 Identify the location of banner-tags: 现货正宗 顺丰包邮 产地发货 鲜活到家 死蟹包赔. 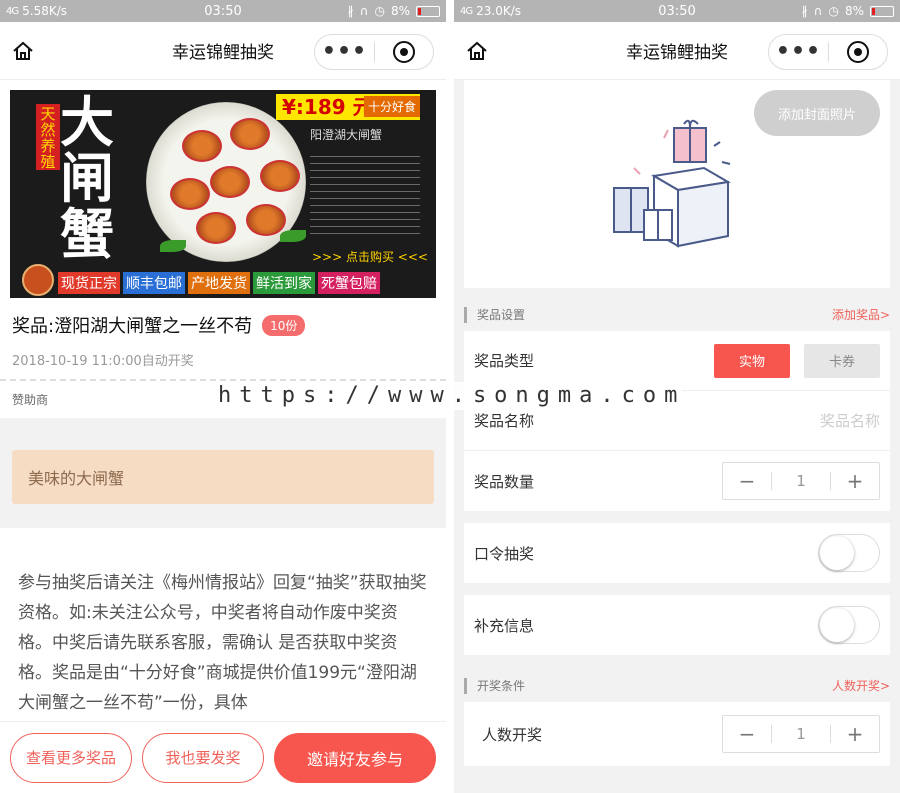
(219, 283).